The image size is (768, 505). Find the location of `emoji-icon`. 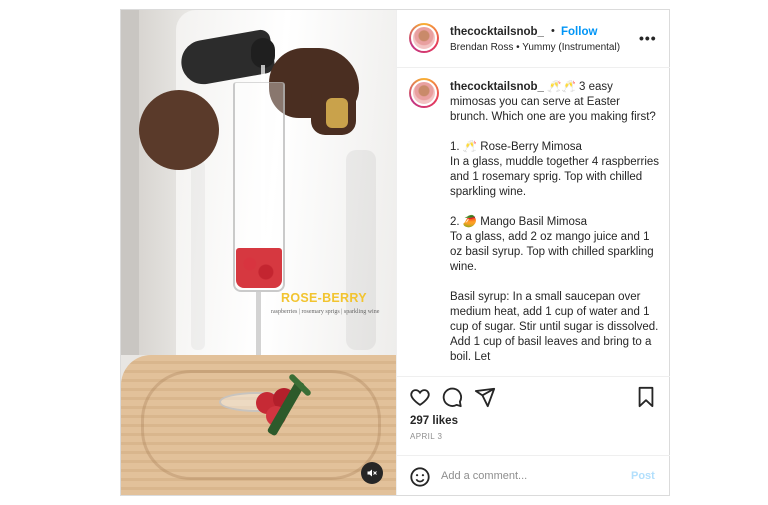

emoji-icon is located at coordinates (420, 477).